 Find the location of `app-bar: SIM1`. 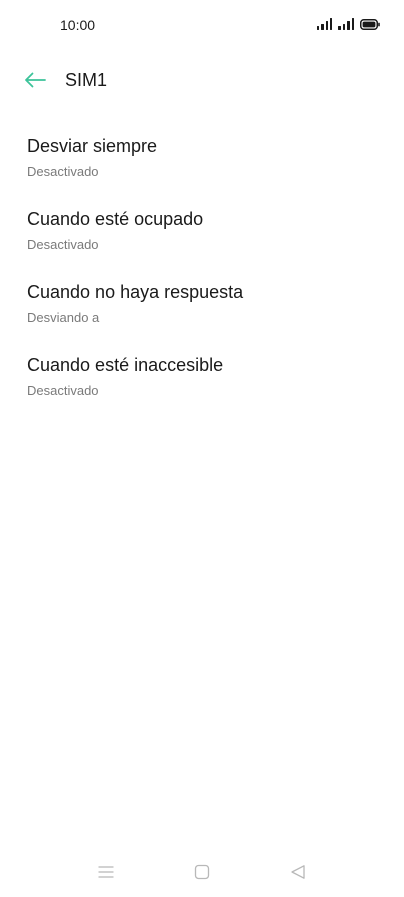

app-bar: SIM1 is located at coordinates (202, 80).